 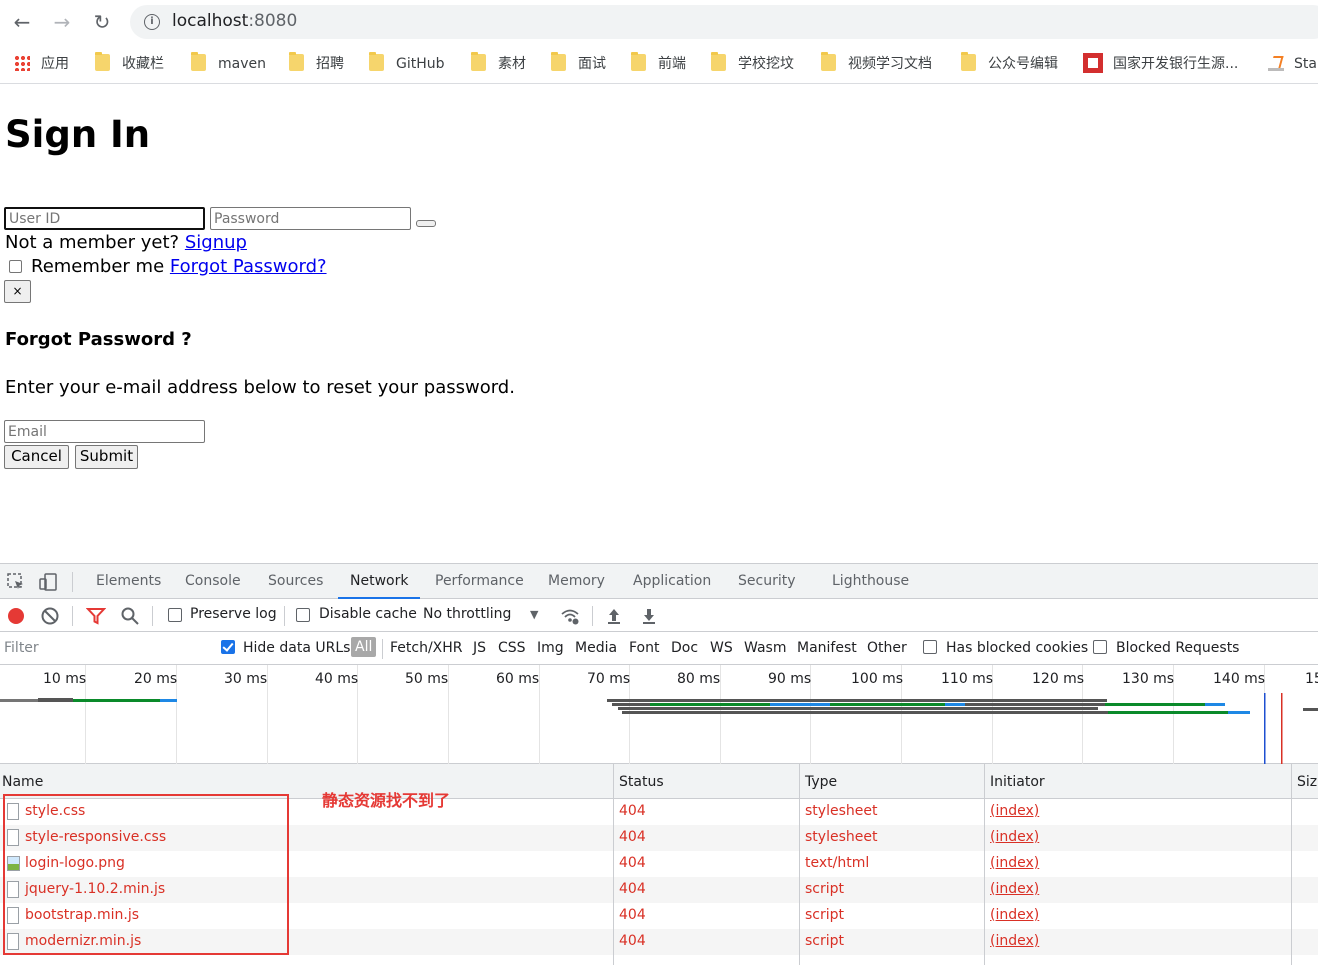 I want to click on filter-type-img: Img, so click(x=550, y=648).